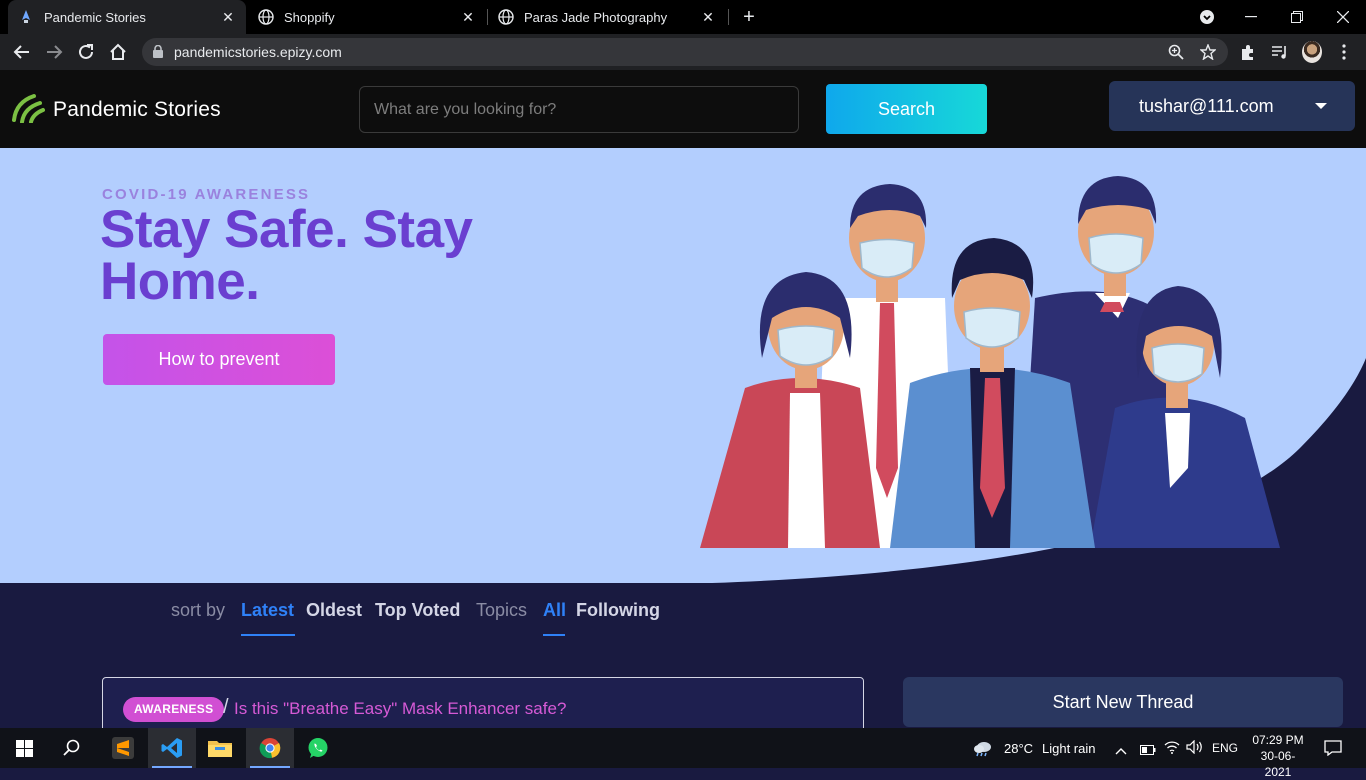 The image size is (1366, 780). Describe the element at coordinates (502, 610) in the screenshot. I see `topics-label: Topics` at that location.